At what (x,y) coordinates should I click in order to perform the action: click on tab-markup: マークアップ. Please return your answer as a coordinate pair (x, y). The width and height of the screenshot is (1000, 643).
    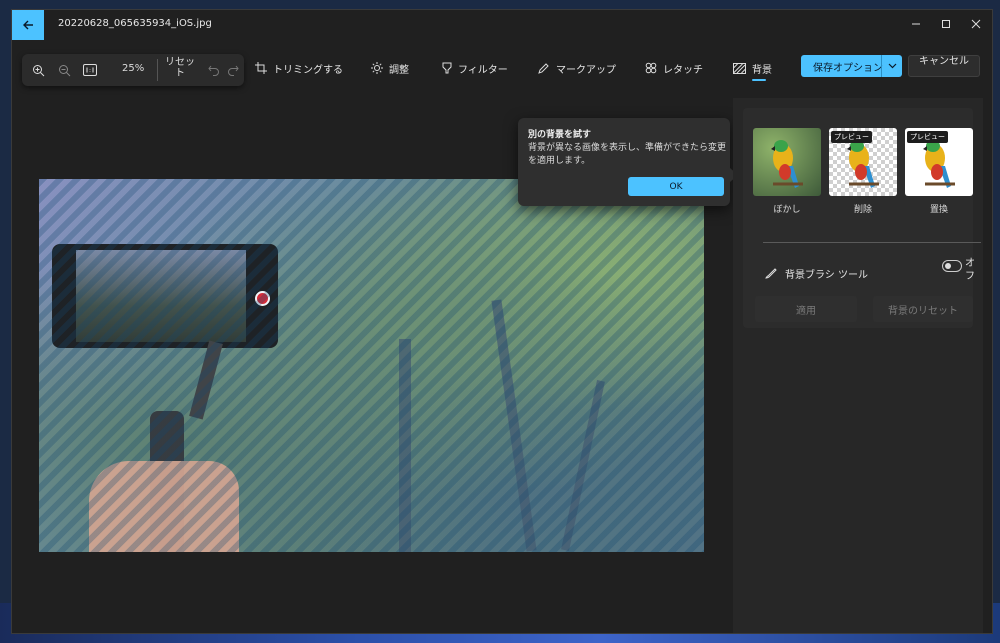
    Looking at the image, I should click on (577, 68).